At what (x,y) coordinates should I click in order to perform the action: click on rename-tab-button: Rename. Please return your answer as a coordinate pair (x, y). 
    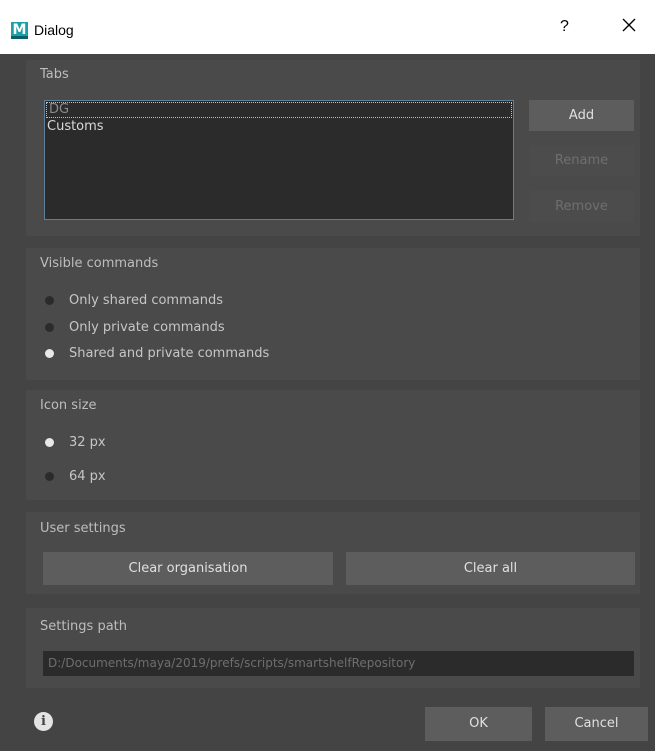
    Looking at the image, I should click on (581, 160).